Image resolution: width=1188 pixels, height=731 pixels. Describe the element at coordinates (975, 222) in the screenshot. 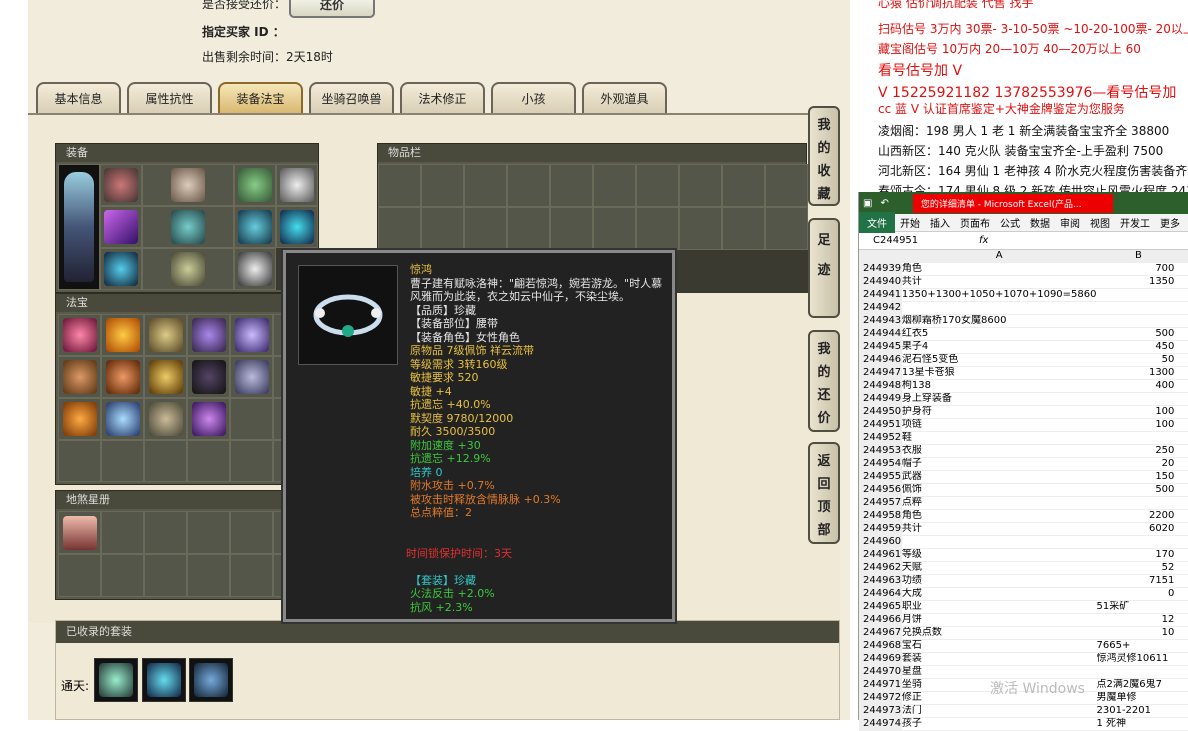

I see `ribbon-tab: 页面布` at that location.